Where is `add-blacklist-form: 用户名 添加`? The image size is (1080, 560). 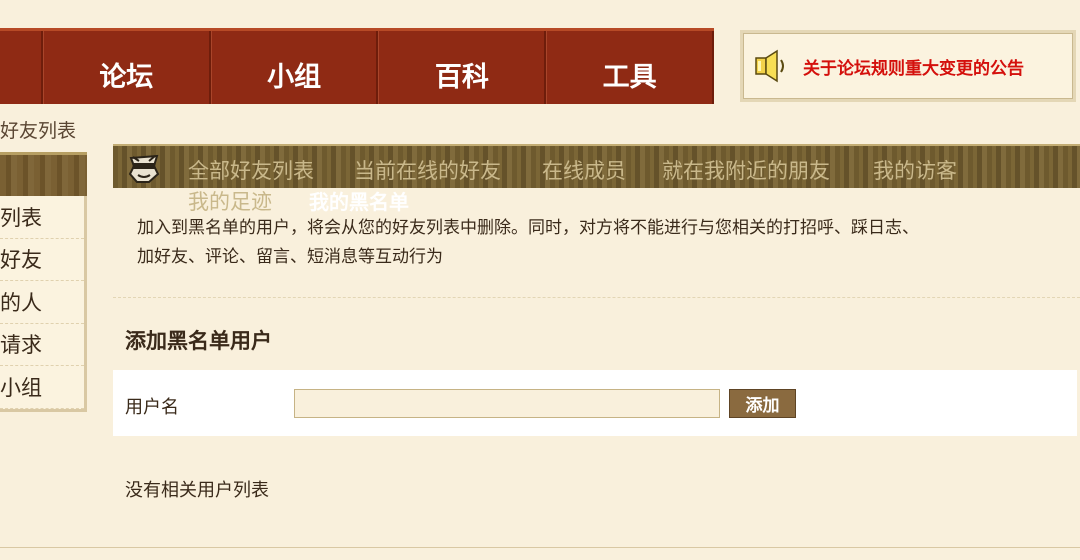
add-blacklist-form: 用户名 添加 is located at coordinates (595, 403).